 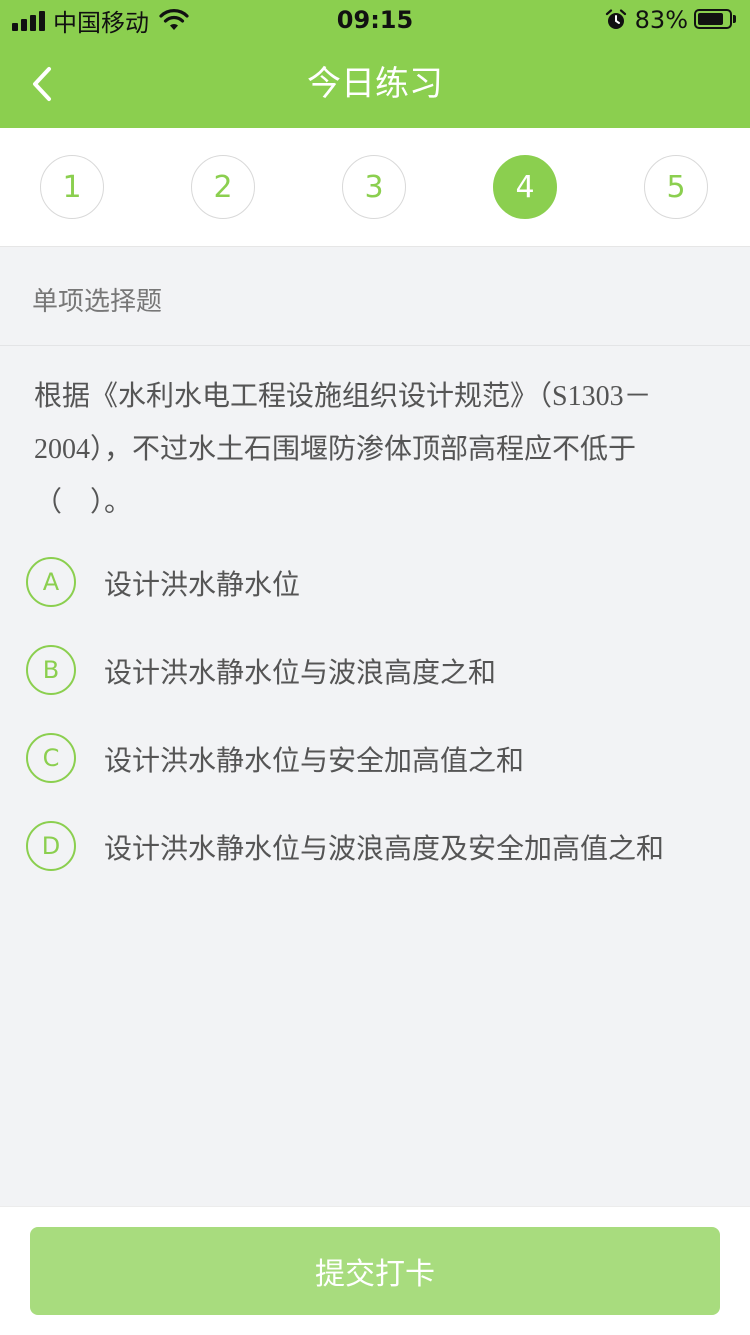 I want to click on option-c: C 设计洪水静水位与安全加高值之和, so click(x=376, y=759).